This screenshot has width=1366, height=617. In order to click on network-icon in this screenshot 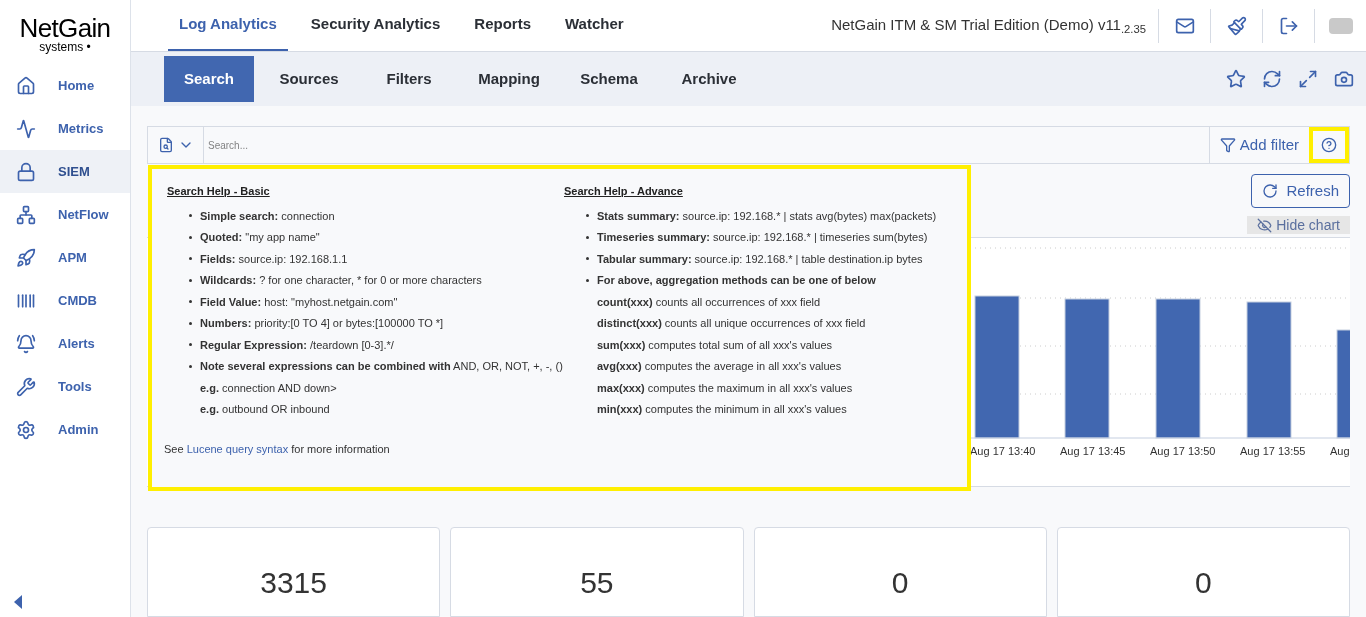, I will do `click(26, 214)`.